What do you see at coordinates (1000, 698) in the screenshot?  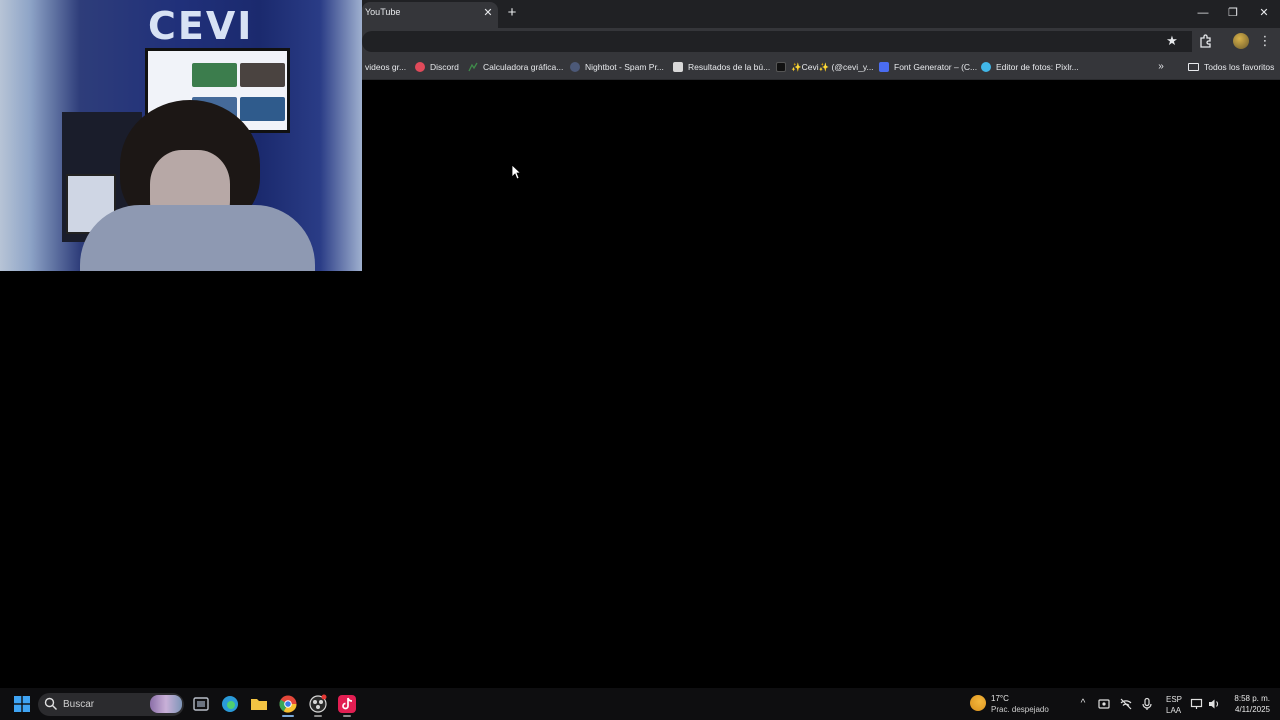 I see `weather-temperature: 17°C` at bounding box center [1000, 698].